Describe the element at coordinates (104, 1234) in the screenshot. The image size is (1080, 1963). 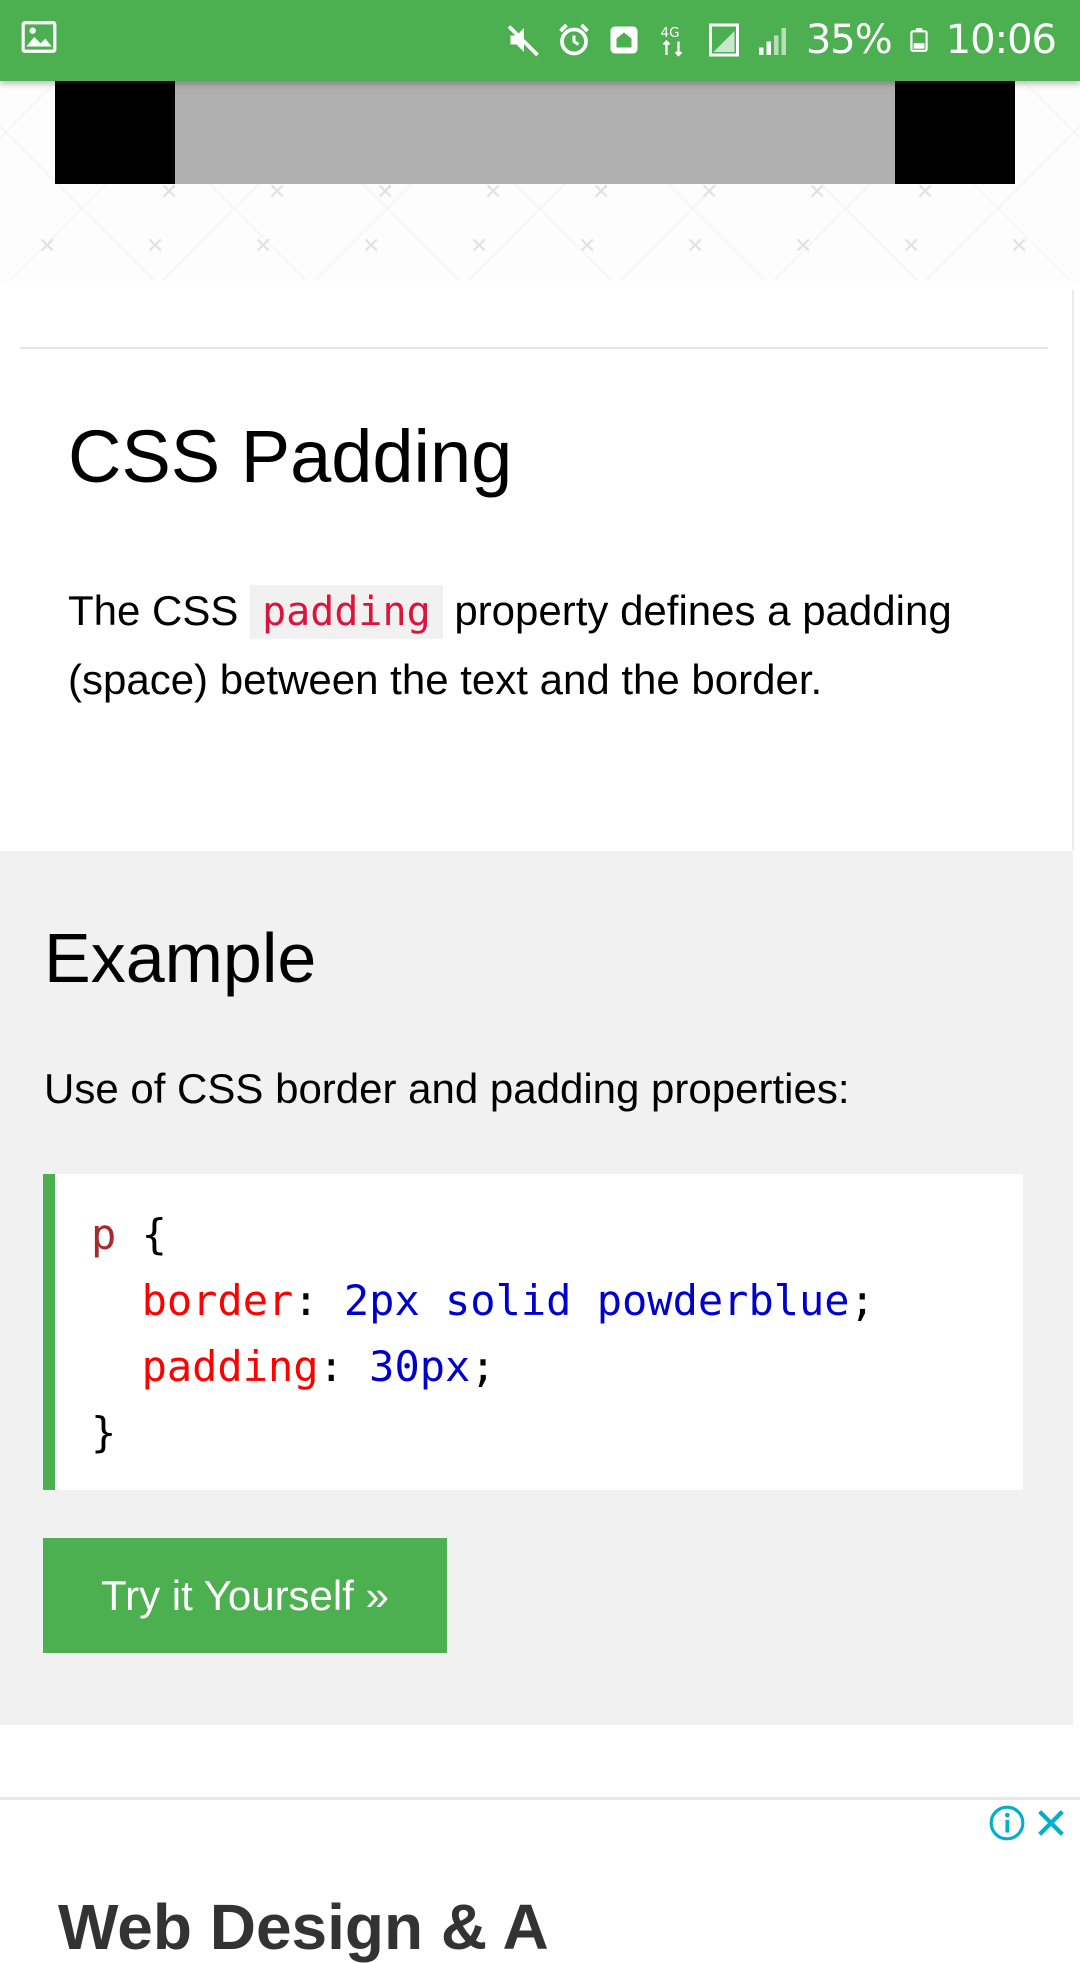
I see `code-selector: p` at that location.